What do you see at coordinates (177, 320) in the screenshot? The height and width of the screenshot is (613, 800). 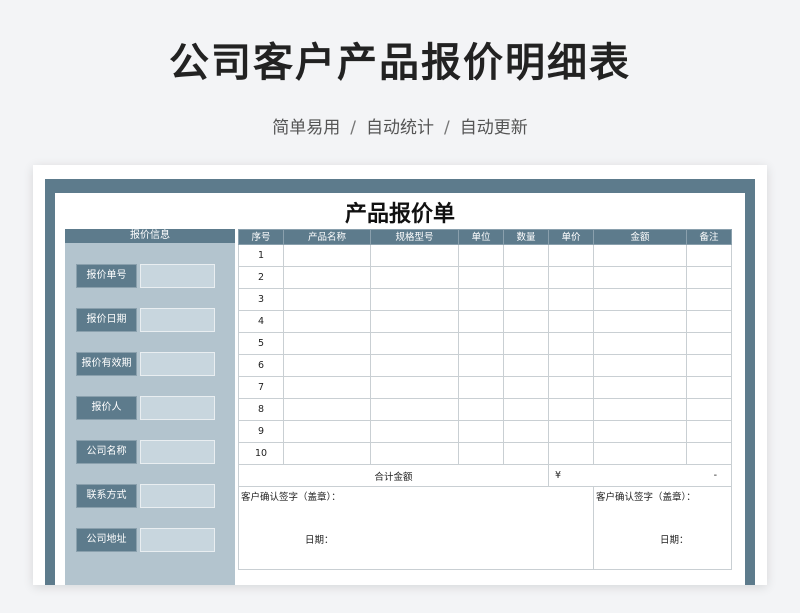 I see `quote-date-field` at bounding box center [177, 320].